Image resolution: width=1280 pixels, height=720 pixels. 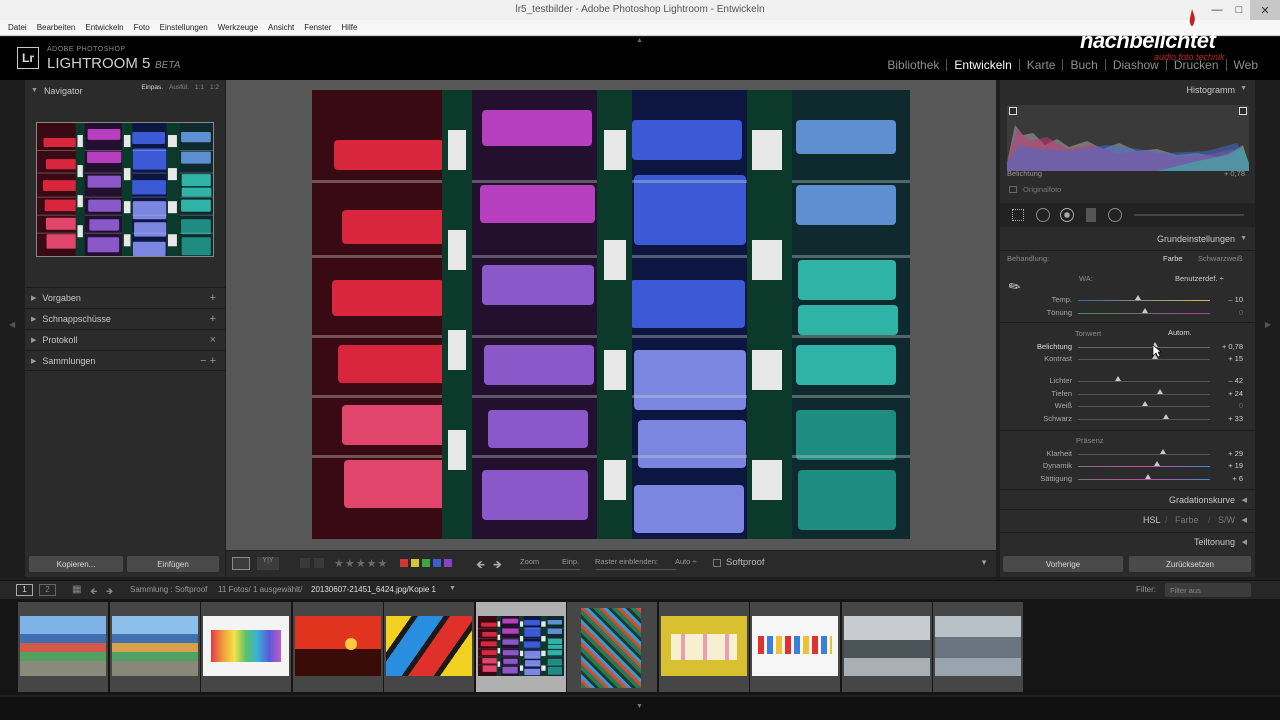 I want to click on split-toning-toggle-icon: ◀, so click(x=1244, y=542).